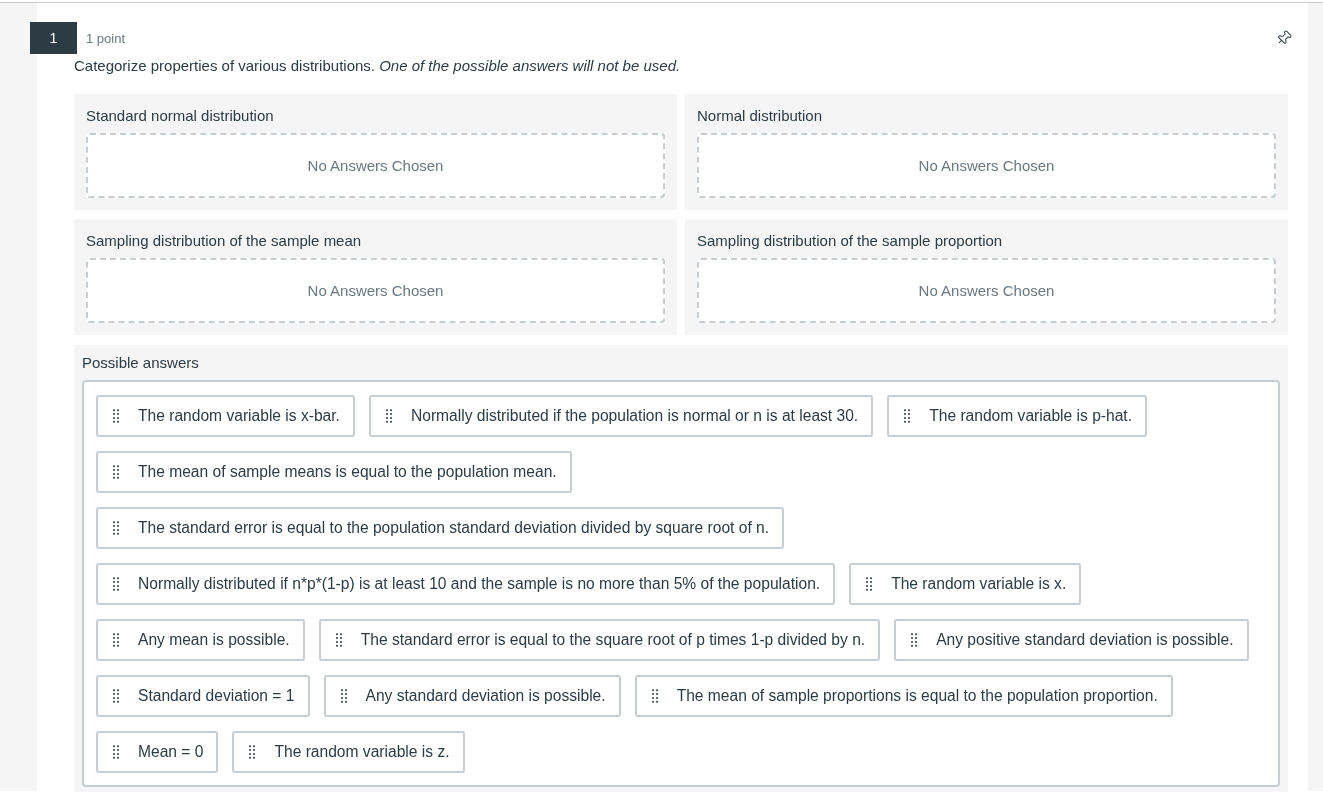 The height and width of the screenshot is (792, 1323). I want to click on answer-option: The standard error is equal to the square root of p times 1-p divided by n., so click(599, 640).